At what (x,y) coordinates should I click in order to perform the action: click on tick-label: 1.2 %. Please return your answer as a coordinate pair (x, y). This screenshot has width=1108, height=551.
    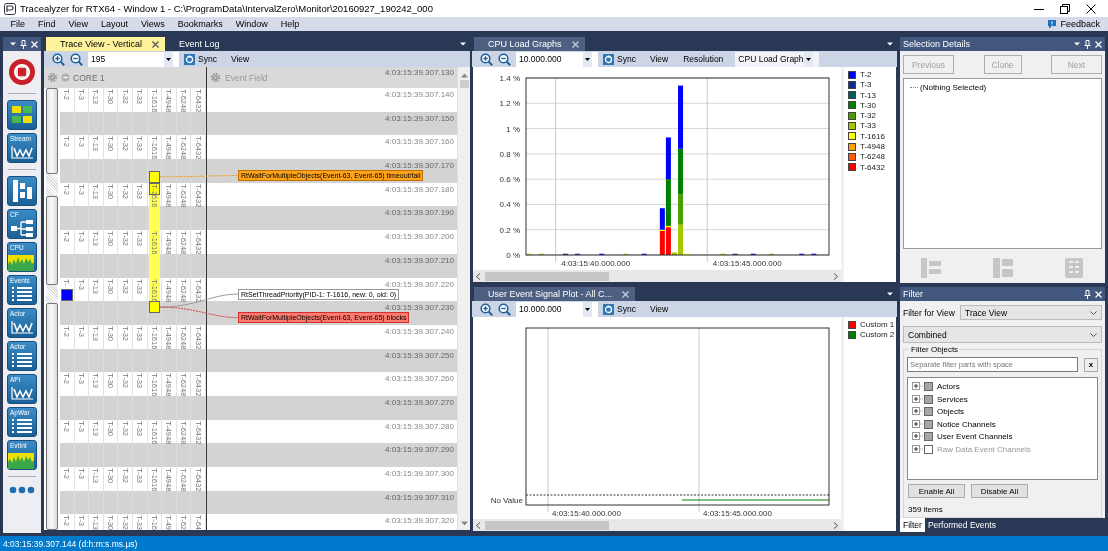
    Looking at the image, I should click on (509, 104).